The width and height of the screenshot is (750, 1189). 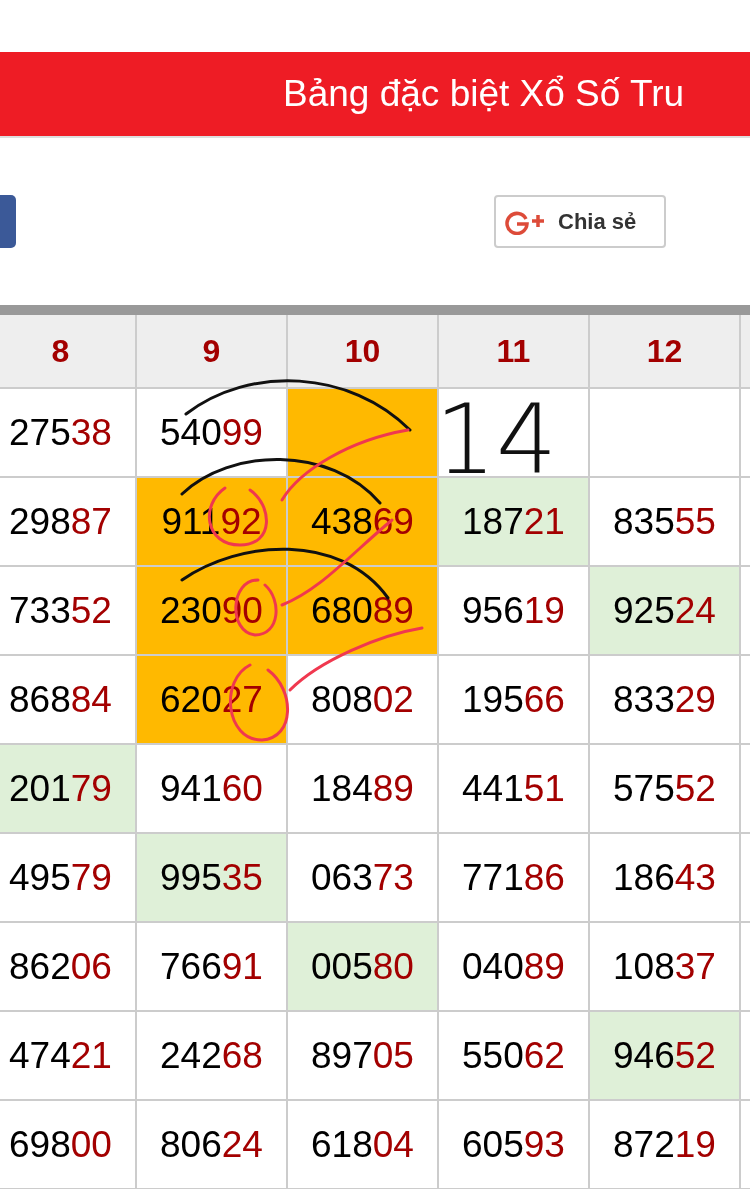 I want to click on lottery-number: 18489, so click(x=362, y=788).